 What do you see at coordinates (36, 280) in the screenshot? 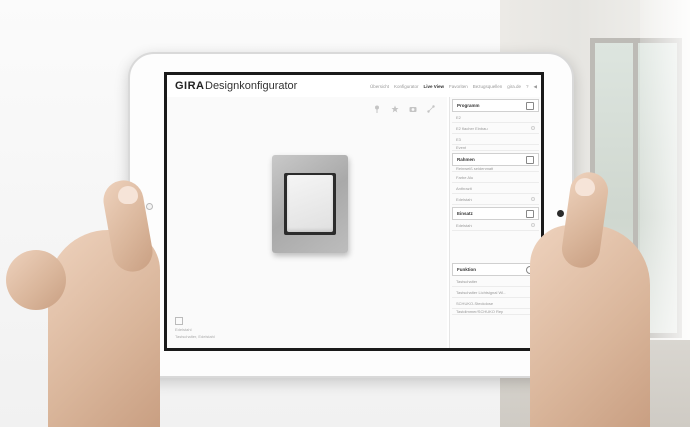
I see `left-hand-finger` at bounding box center [36, 280].